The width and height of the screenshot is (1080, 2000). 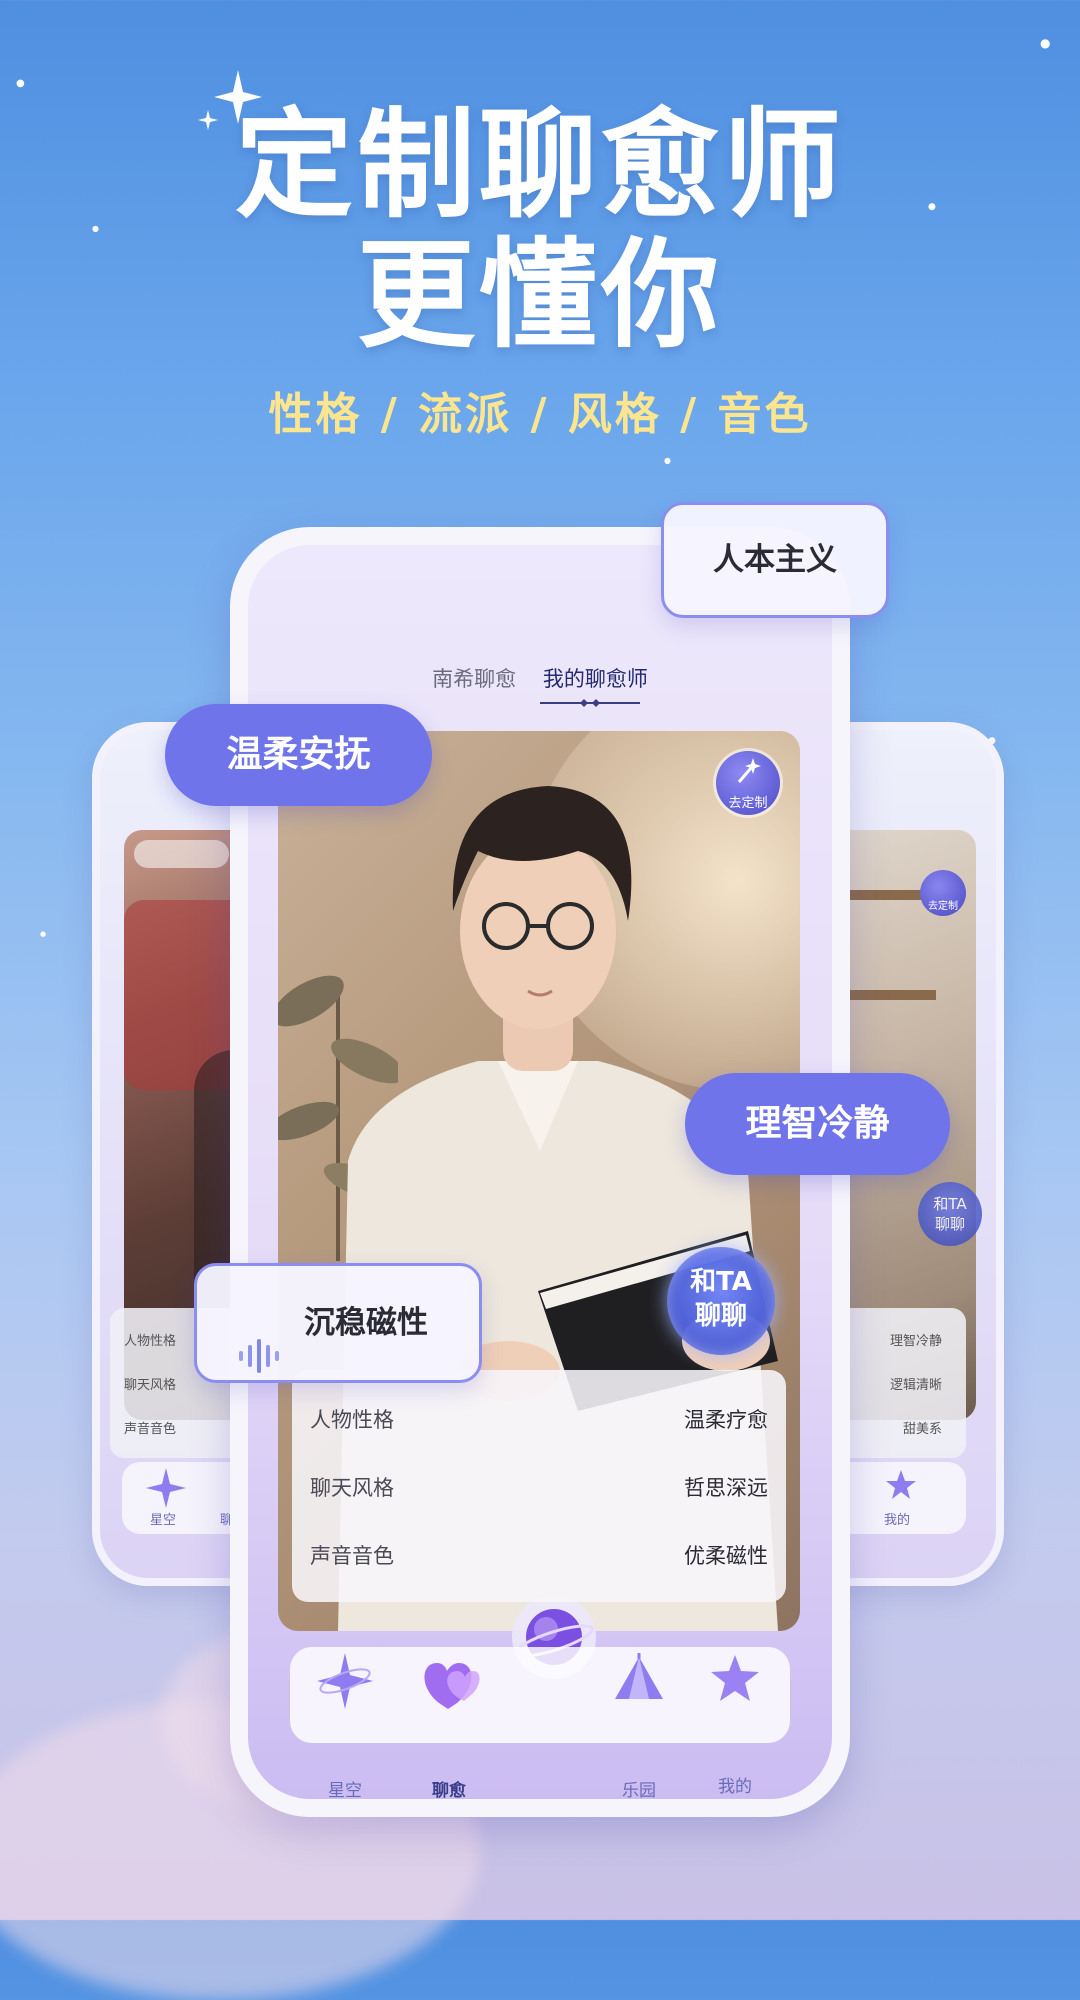 I want to click on magic-wand-icon, so click(x=748, y=773).